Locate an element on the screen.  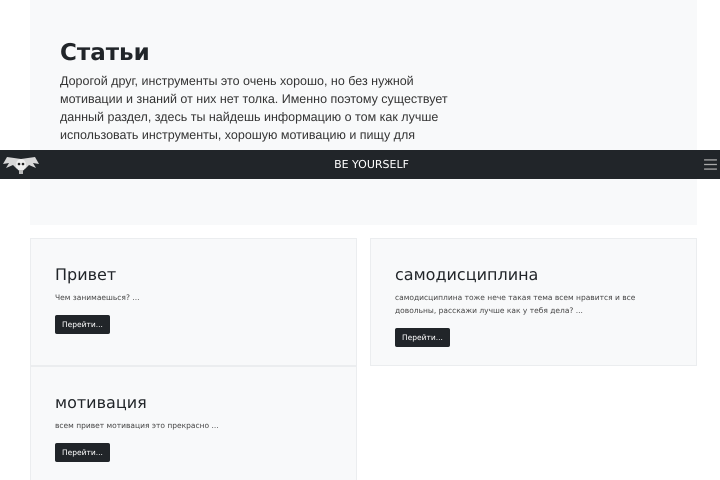
intro-paragraph: Дорогой друг, инструменты это очень хорошо, но без нужной мотивации и знаний от них нет толка. Именно поэтому существует данный раздел, здесь ты найдешь информацию о том как лучше использовать инструменты, хорошую мотивацию и пищу для is located at coordinates (254, 108).